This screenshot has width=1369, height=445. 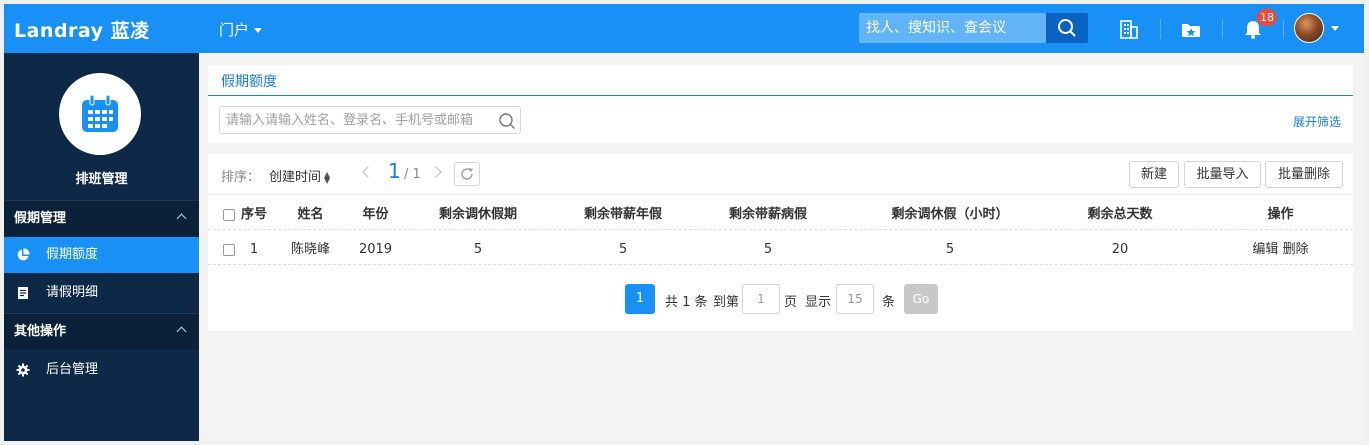 I want to click on current-page: 1, so click(x=394, y=171).